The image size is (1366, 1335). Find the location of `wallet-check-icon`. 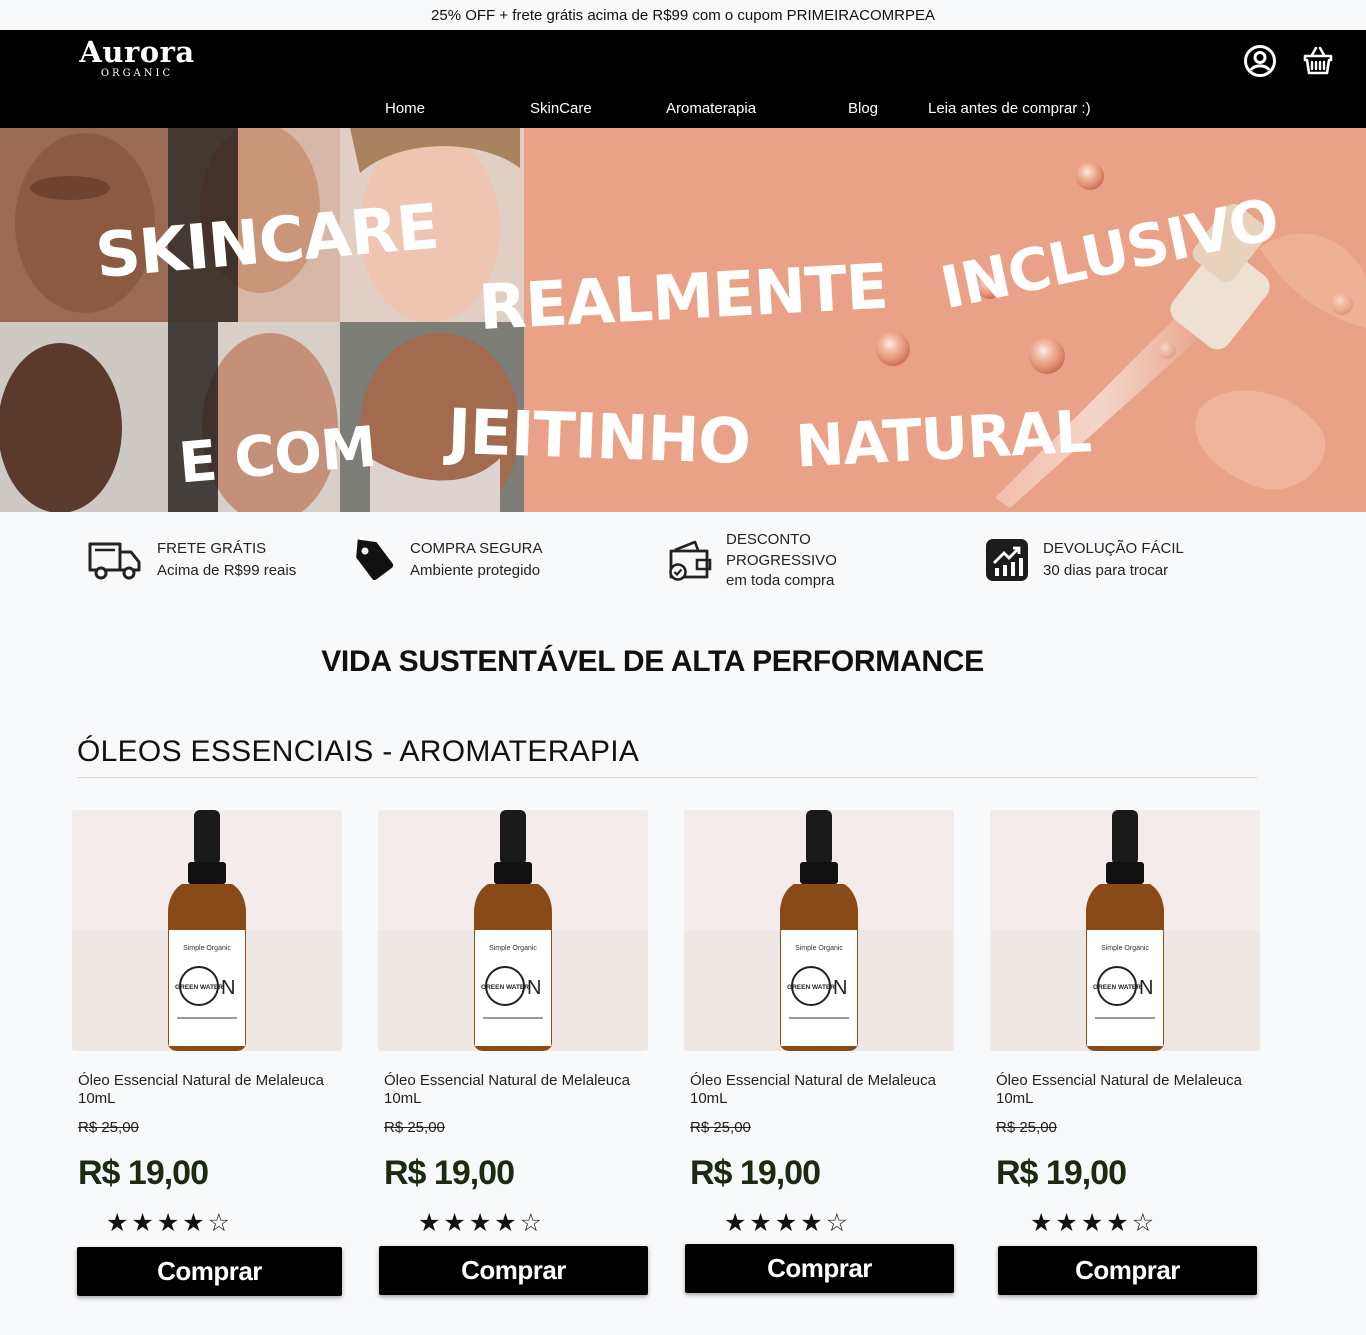

wallet-check-icon is located at coordinates (690, 560).